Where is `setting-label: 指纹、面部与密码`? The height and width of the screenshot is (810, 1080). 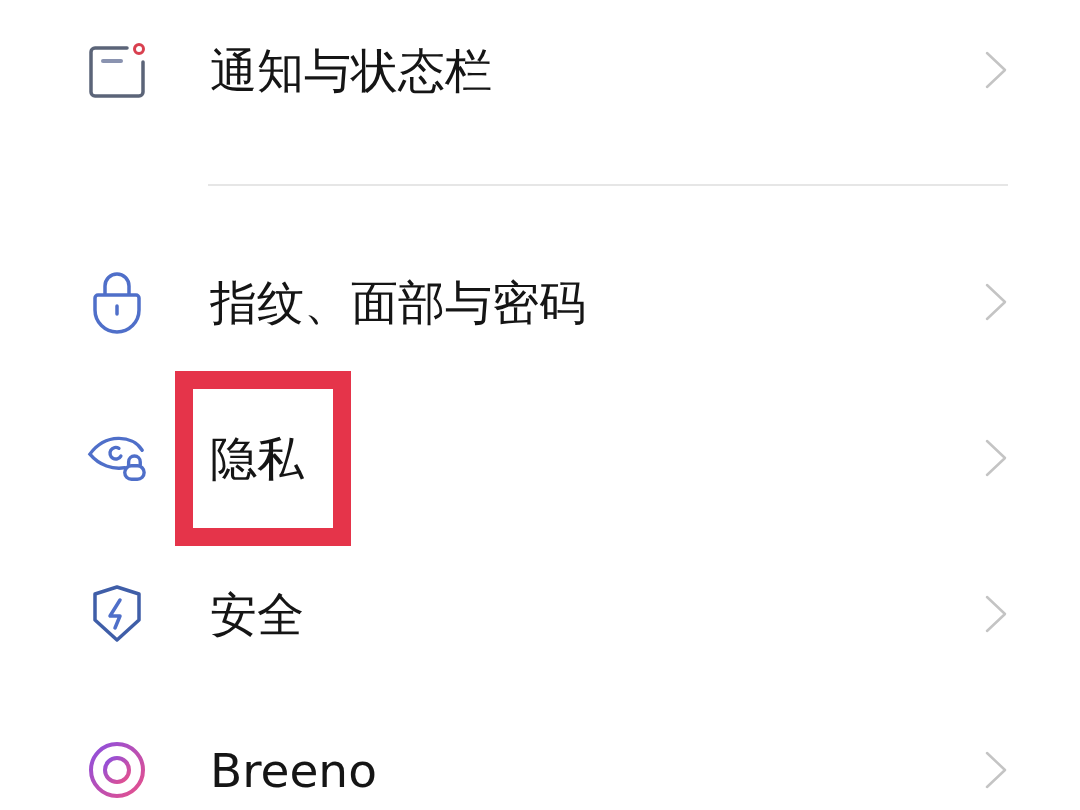
setting-label: 指纹、面部与密码 is located at coordinates (398, 302).